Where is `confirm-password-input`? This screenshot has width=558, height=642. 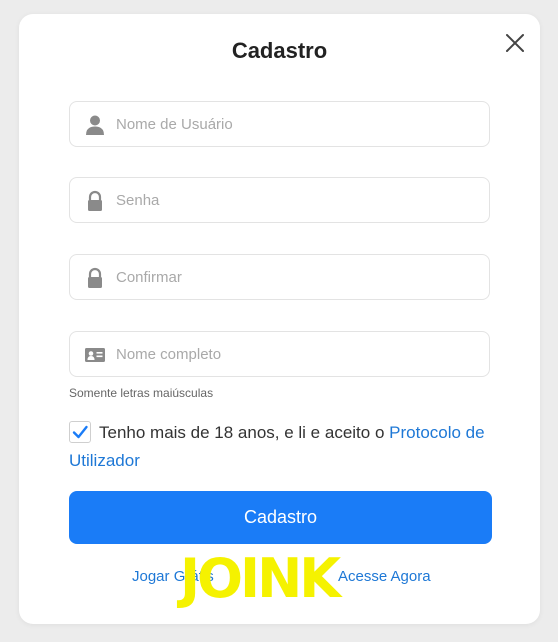
confirm-password-input is located at coordinates (296, 277).